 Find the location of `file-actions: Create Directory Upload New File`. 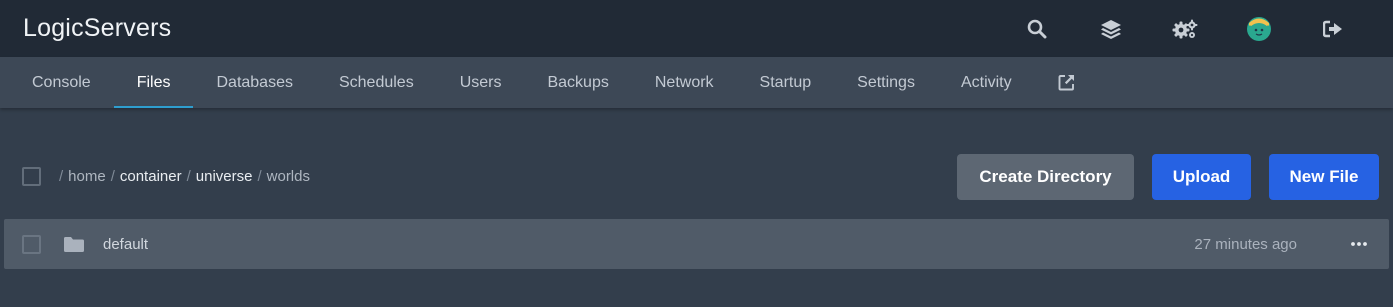

file-actions: Create Directory Upload New File is located at coordinates (1168, 176).